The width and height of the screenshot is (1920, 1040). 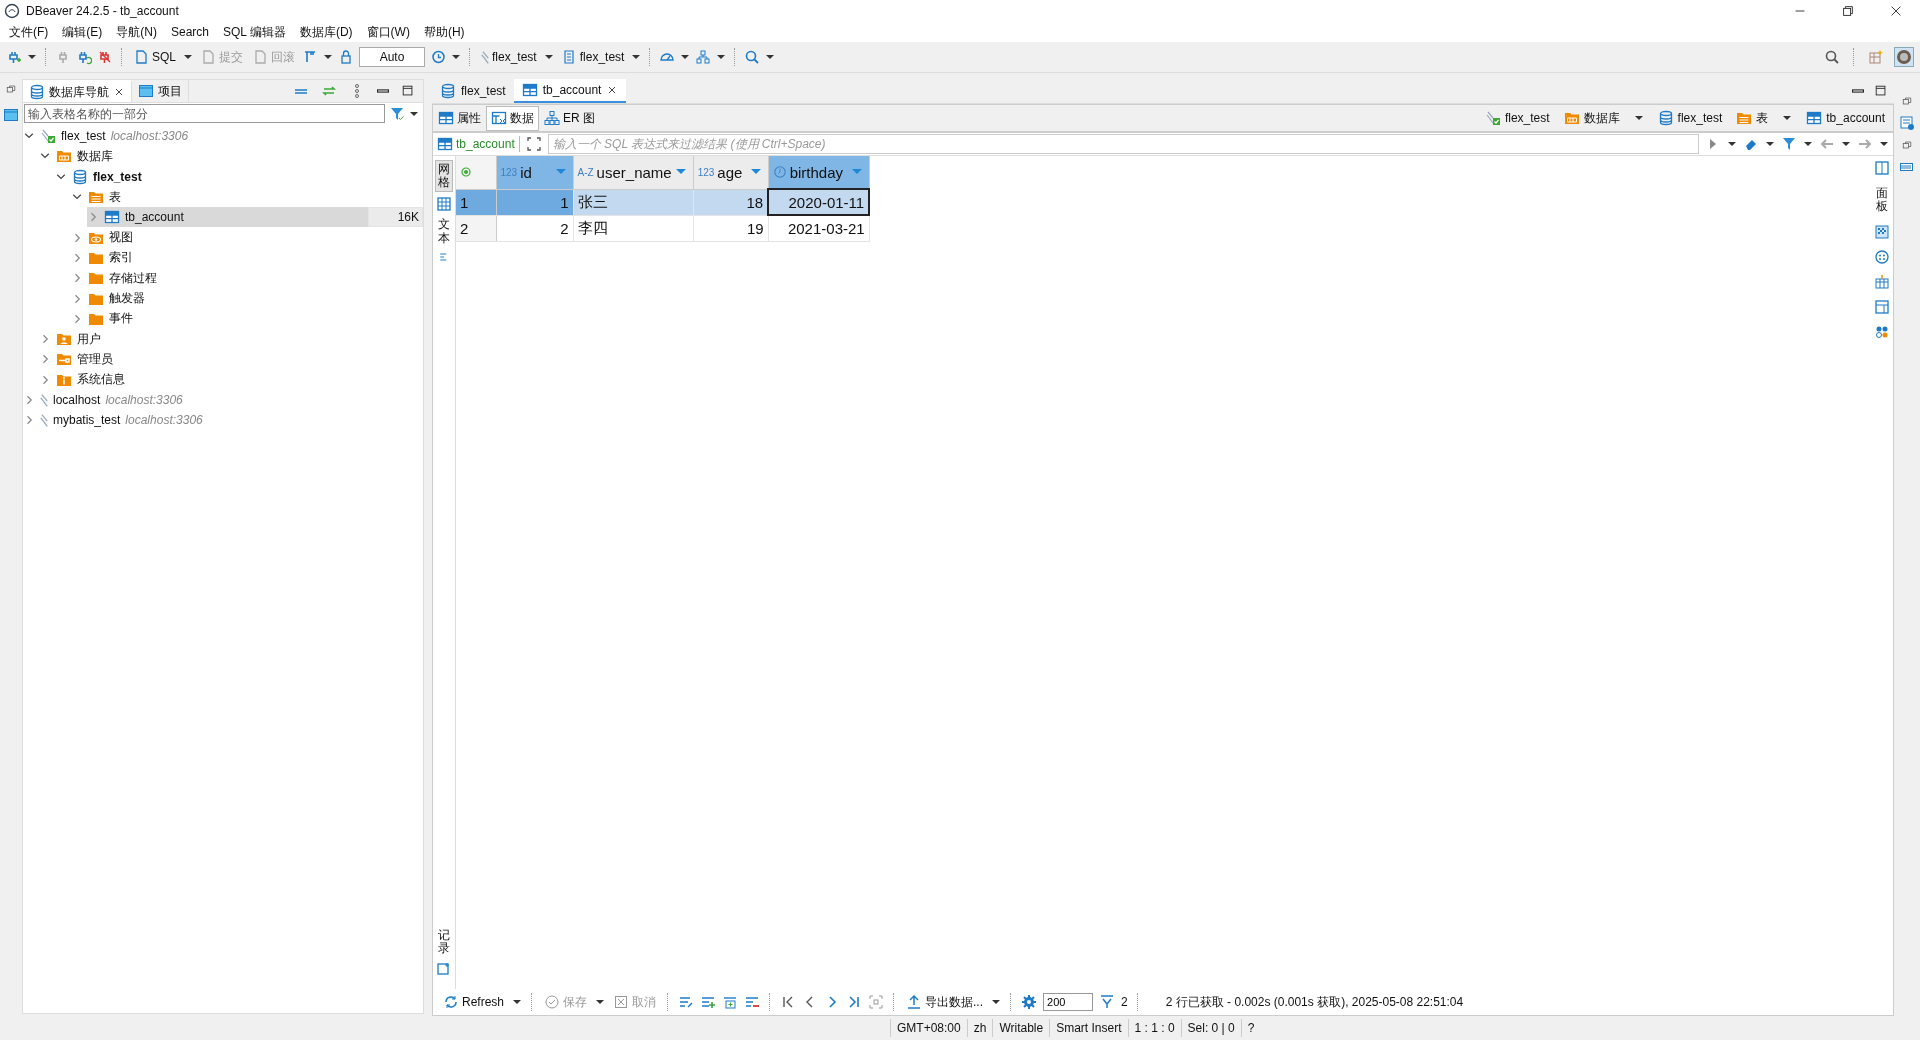 I want to click on clock-icon, so click(x=779, y=172).